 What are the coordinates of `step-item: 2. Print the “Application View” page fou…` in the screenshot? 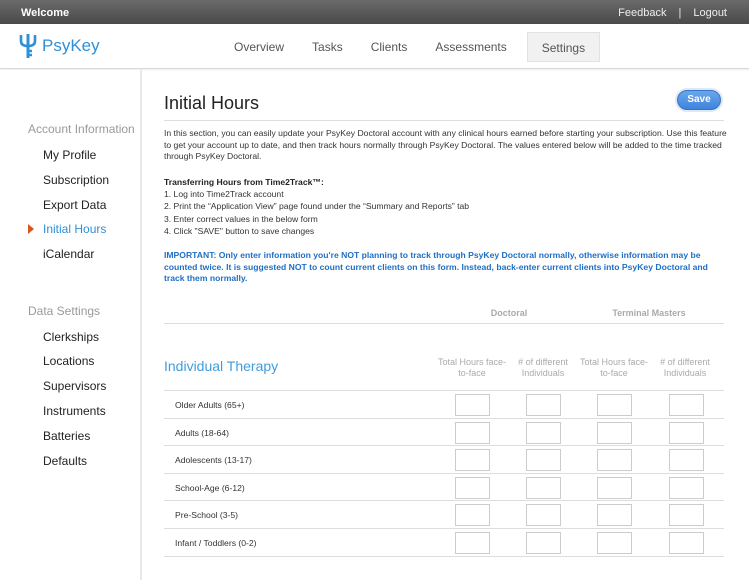 It's located at (317, 206).